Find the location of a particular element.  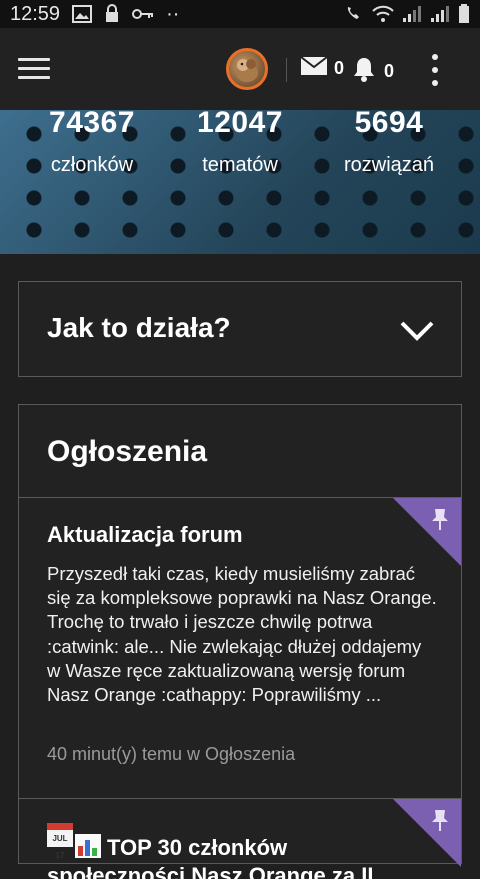

battery-icon is located at coordinates (464, 14).